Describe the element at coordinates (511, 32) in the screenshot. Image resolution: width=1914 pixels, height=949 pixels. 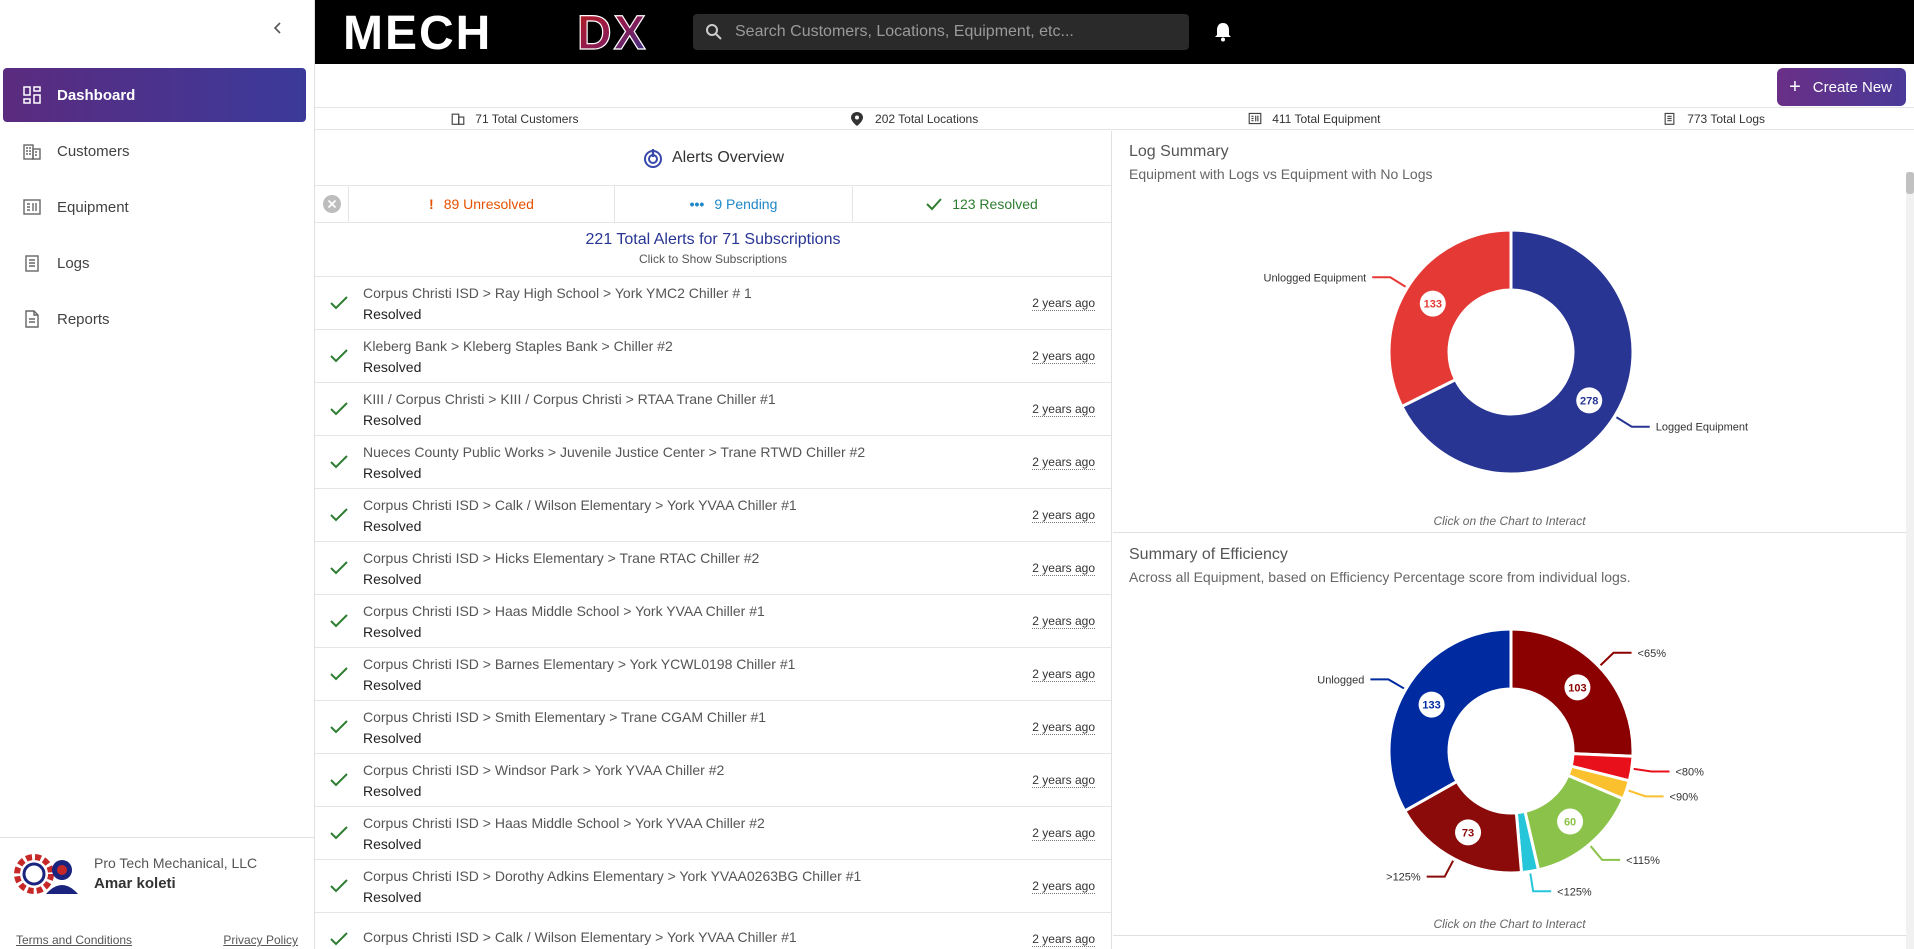
I see `mechdx-logo: MECH DX` at that location.